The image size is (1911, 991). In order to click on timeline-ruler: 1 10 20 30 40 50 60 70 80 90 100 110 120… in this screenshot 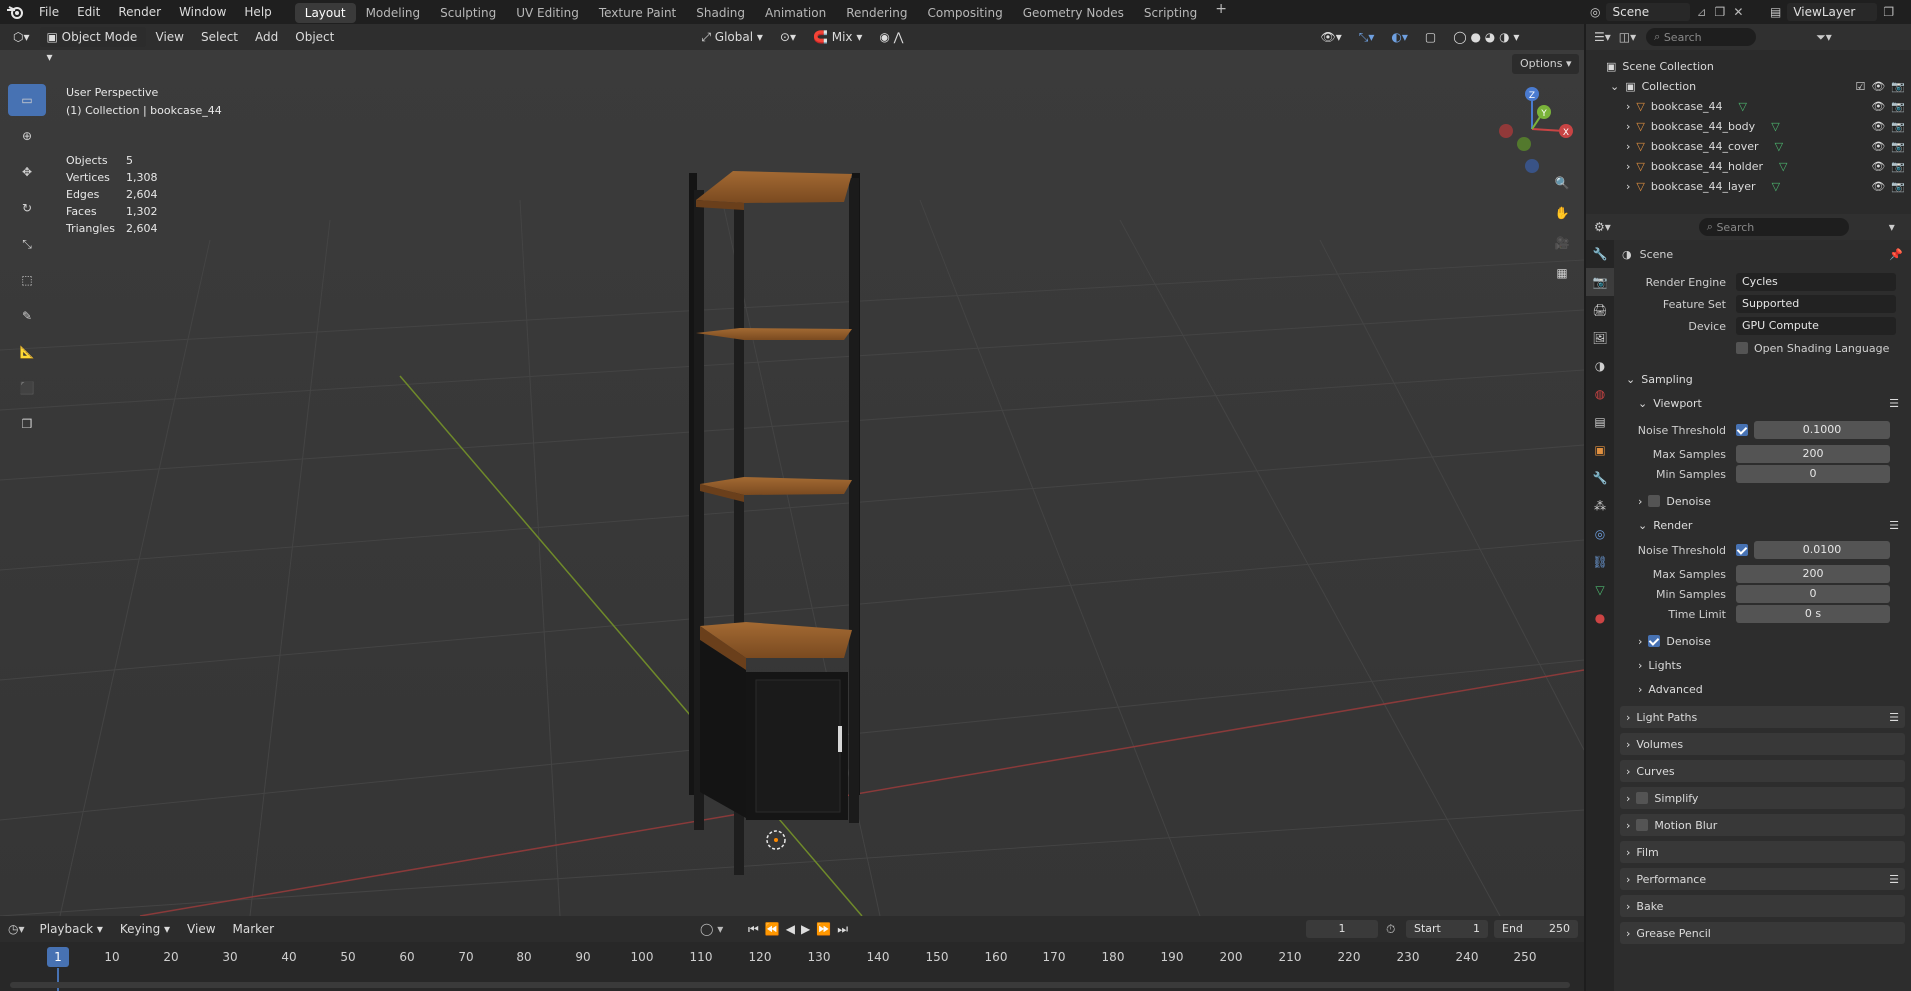, I will do `click(792, 957)`.